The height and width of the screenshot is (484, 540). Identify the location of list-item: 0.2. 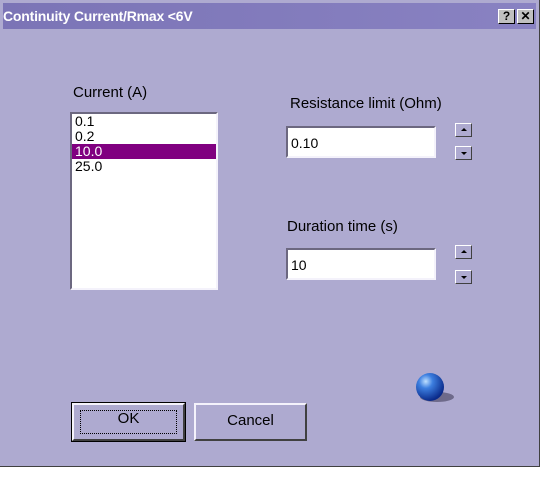
(144, 136).